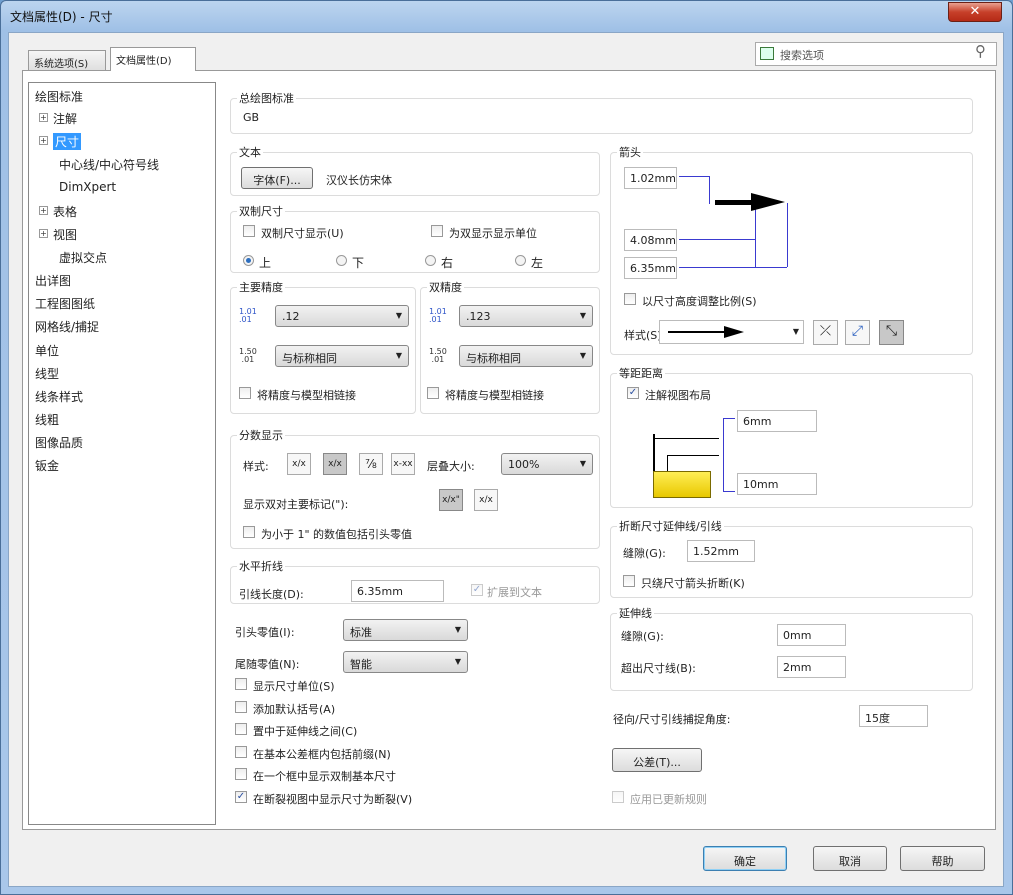  Describe the element at coordinates (83, 257) in the screenshot. I see `tree-item: 虚拟交点` at that location.